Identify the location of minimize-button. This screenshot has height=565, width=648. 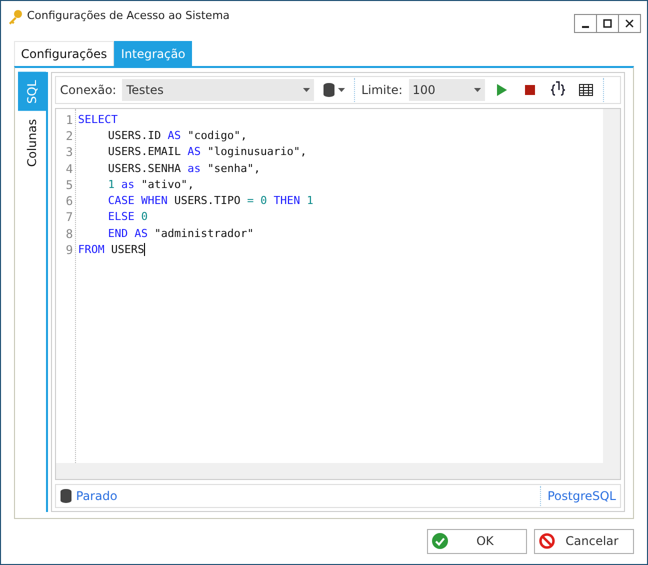
(585, 23).